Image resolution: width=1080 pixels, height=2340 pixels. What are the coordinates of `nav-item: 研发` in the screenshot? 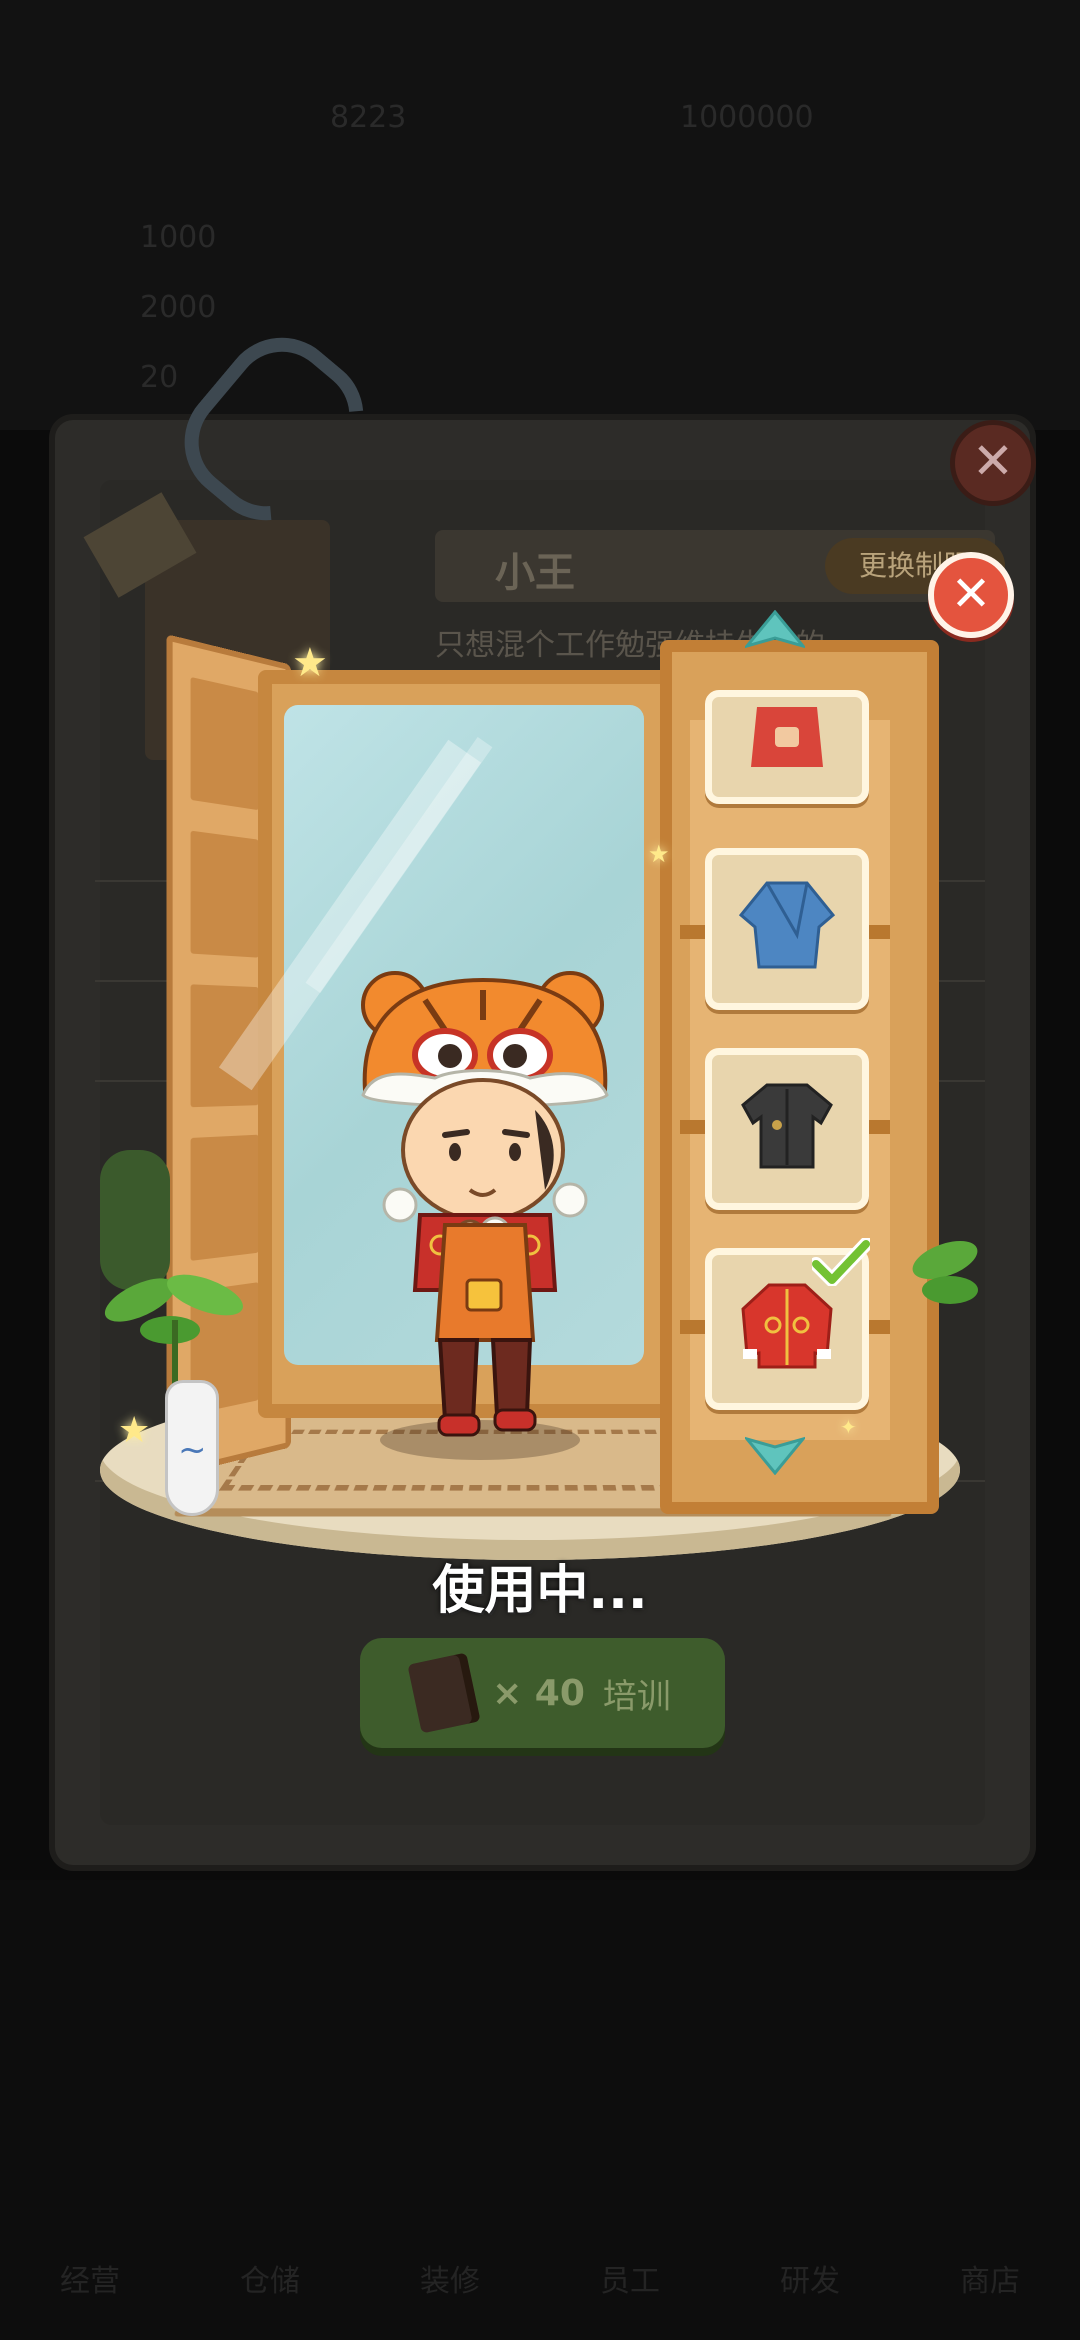 It's located at (810, 2281).